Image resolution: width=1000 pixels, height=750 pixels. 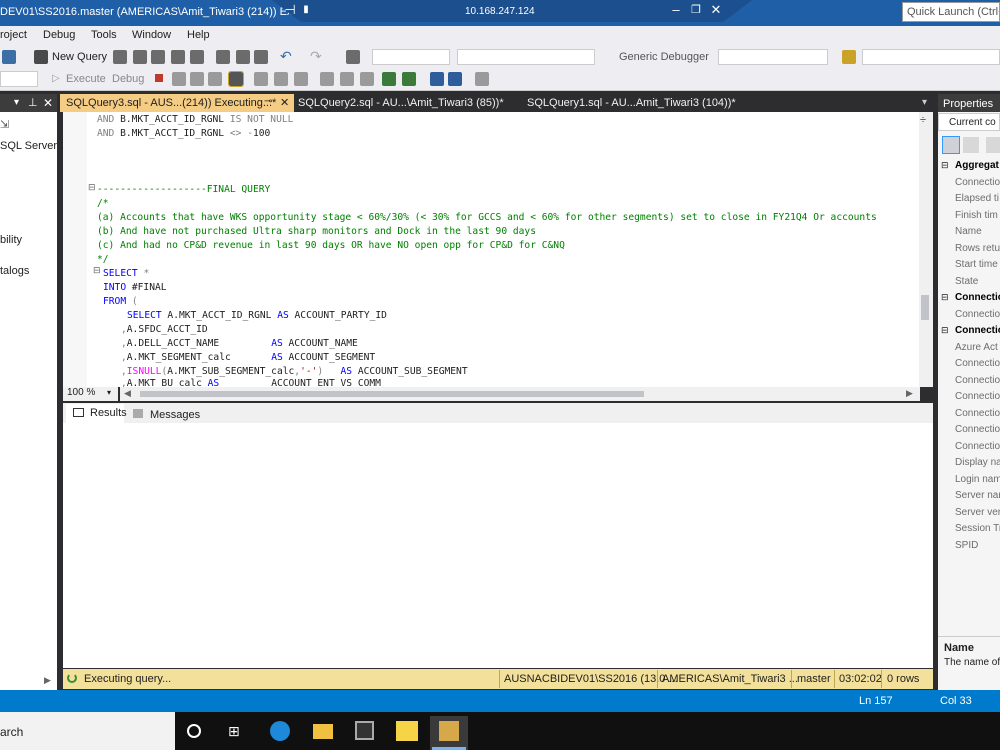 I want to click on scroll-right-icon: ▶, so click(x=909, y=393).